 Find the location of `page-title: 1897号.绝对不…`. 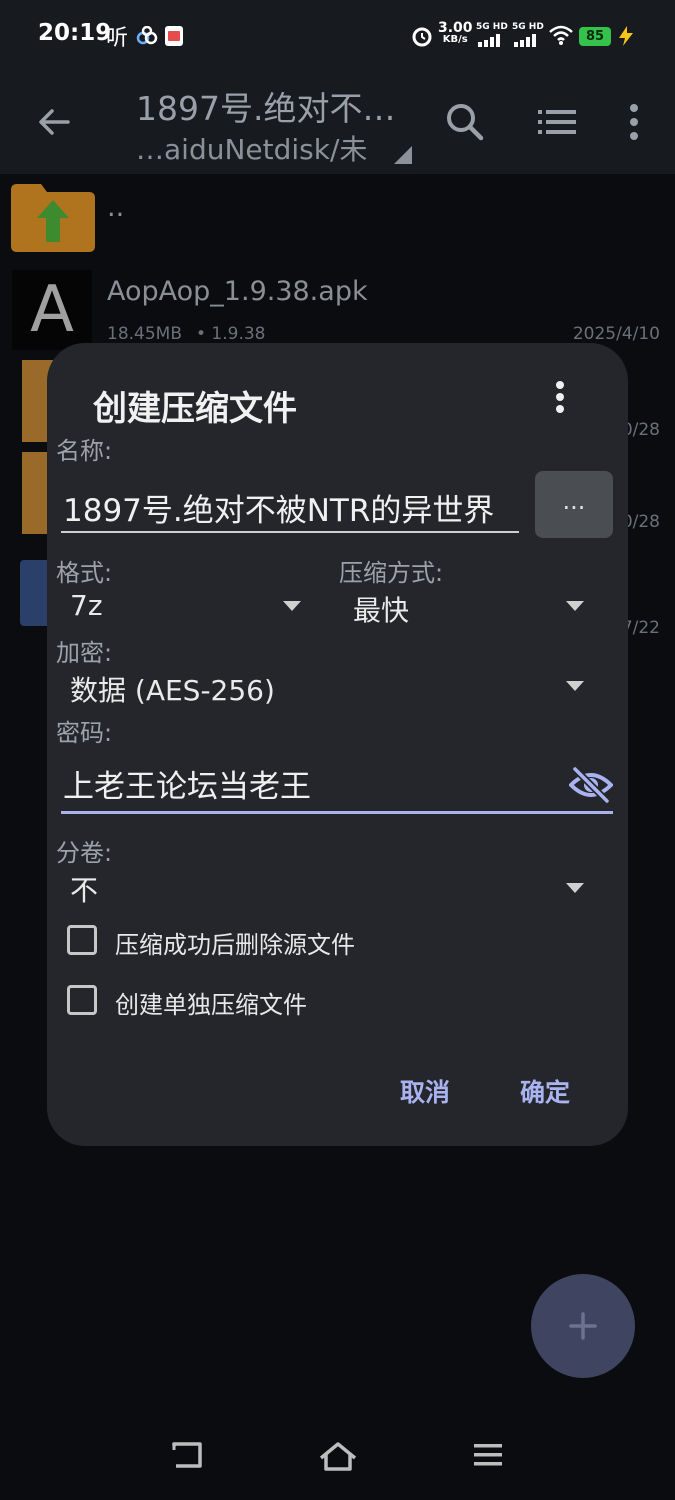

page-title: 1897号.绝对不… is located at coordinates (266, 108).